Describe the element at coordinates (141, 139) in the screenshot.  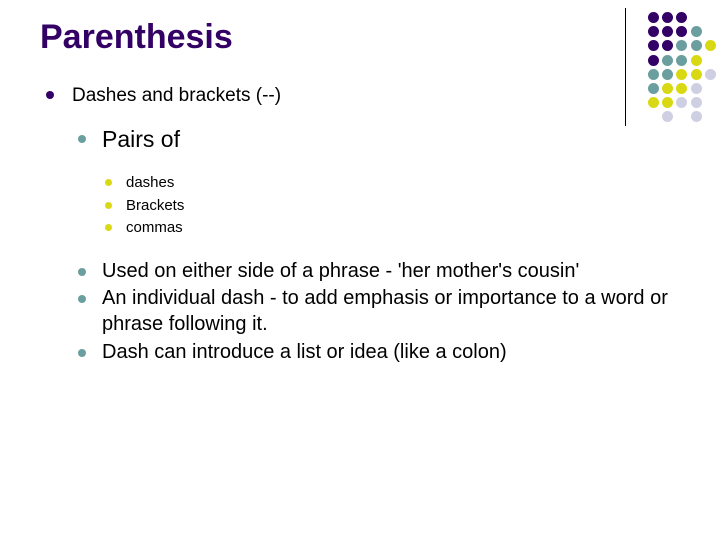
I see `bullet-level2-heading-text: Pairs of` at that location.